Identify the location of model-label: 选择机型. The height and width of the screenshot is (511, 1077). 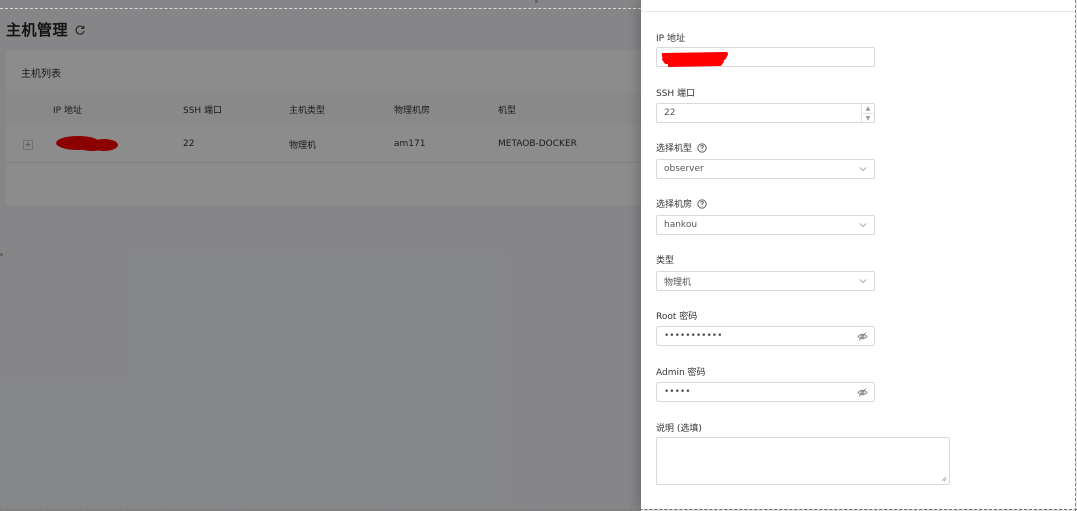
(681, 147).